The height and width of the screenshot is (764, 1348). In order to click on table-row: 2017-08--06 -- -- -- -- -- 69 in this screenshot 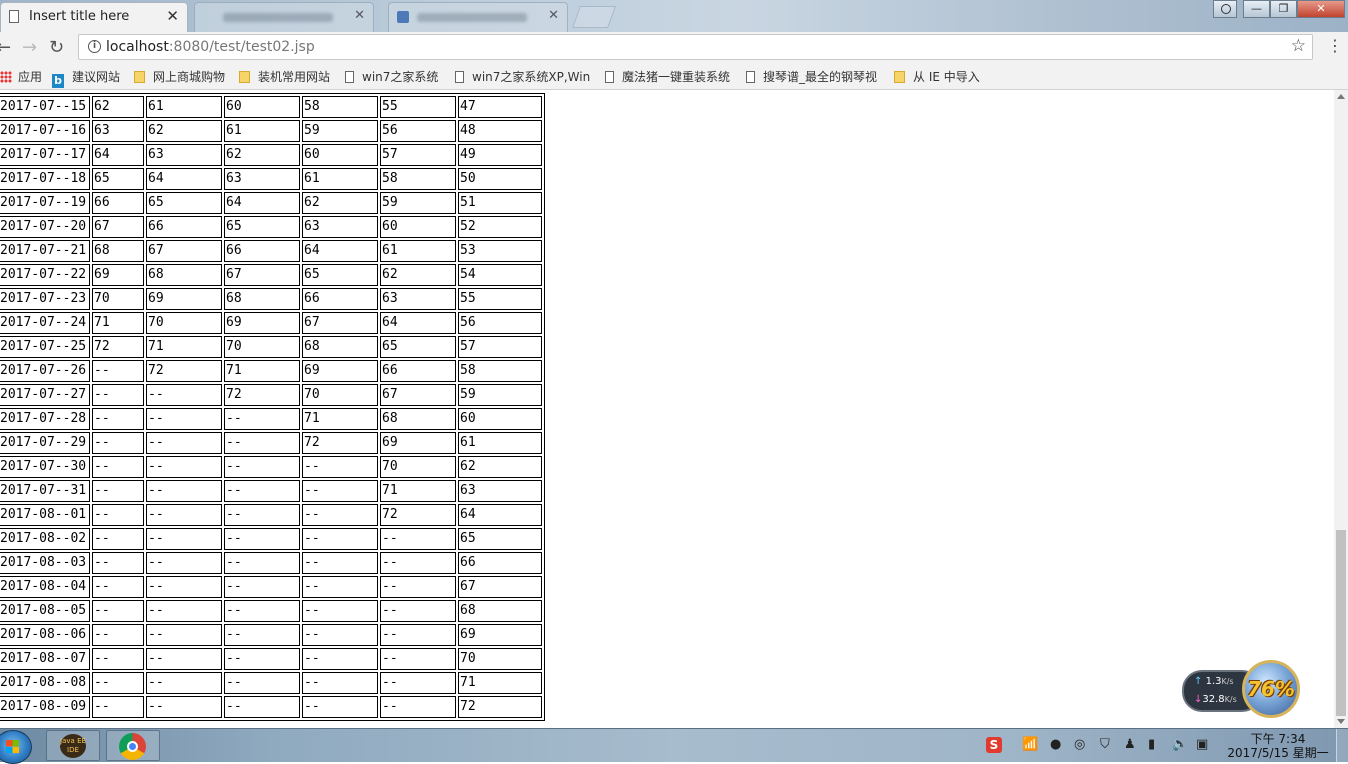, I will do `click(271, 635)`.